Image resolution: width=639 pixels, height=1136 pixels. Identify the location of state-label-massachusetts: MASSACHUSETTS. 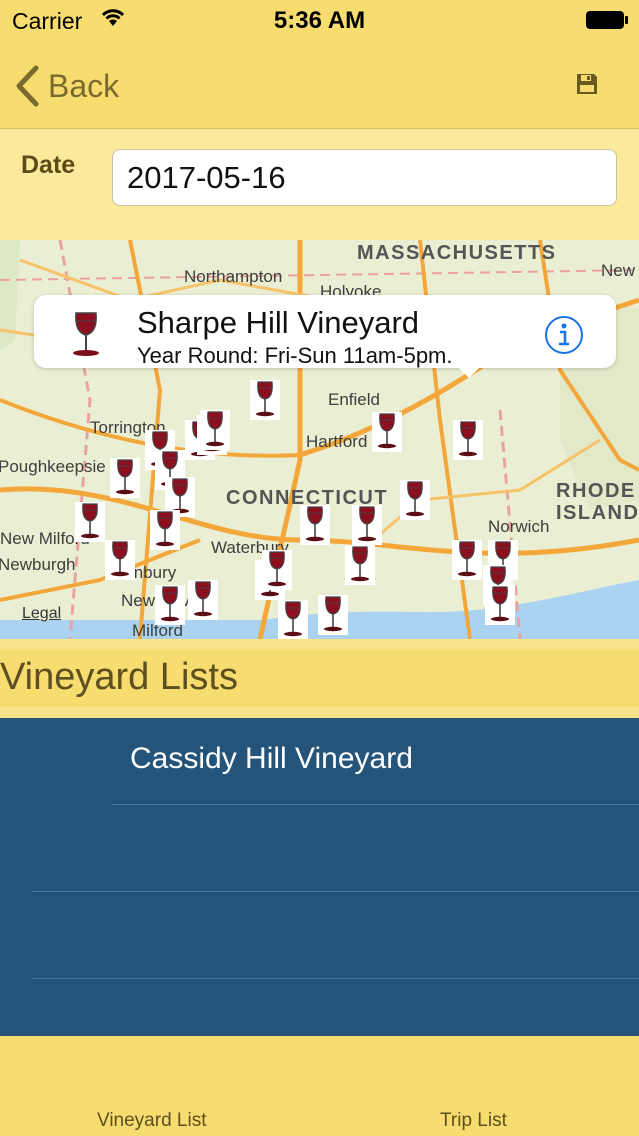
(457, 253).